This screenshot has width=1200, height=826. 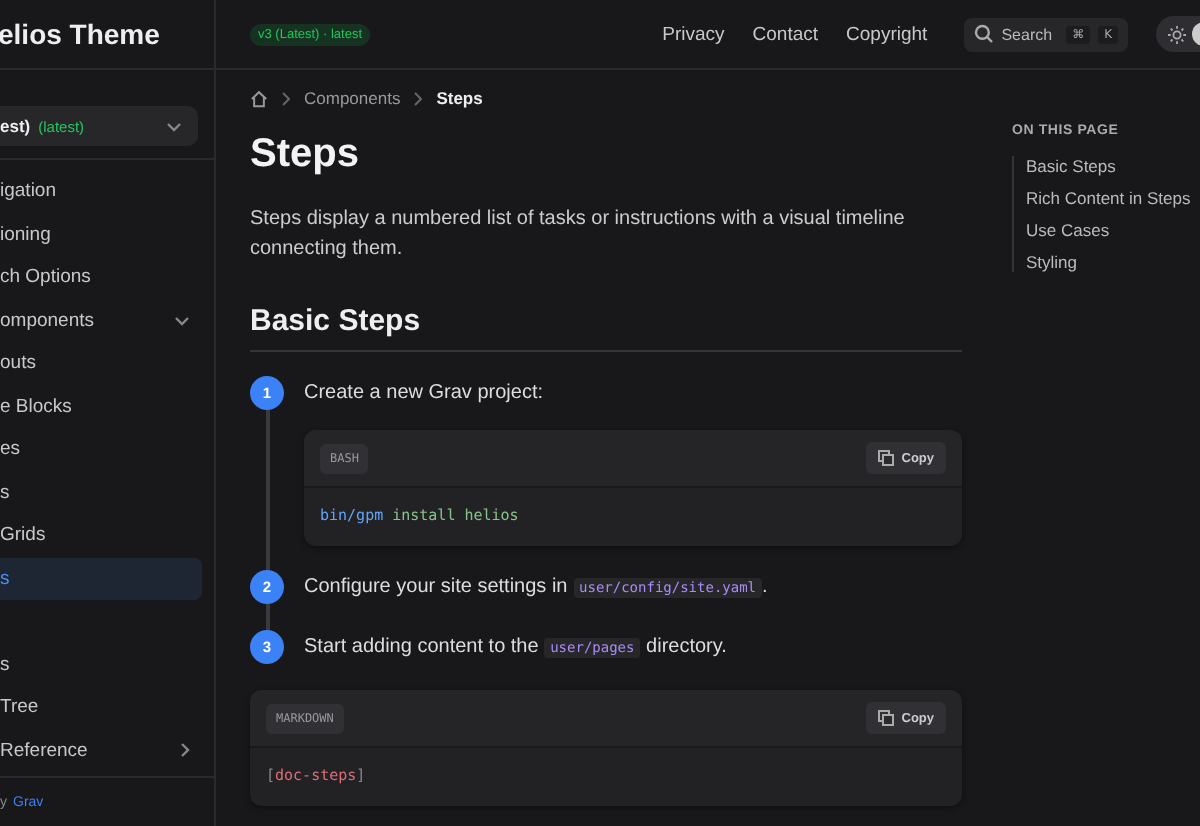 I want to click on sun-icon, so click(x=1177, y=34).